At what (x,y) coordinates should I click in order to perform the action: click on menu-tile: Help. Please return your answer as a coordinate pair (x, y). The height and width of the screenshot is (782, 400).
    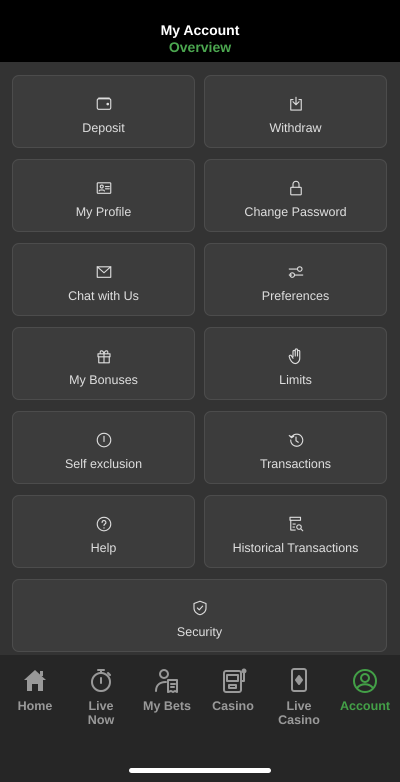
    Looking at the image, I should click on (103, 531).